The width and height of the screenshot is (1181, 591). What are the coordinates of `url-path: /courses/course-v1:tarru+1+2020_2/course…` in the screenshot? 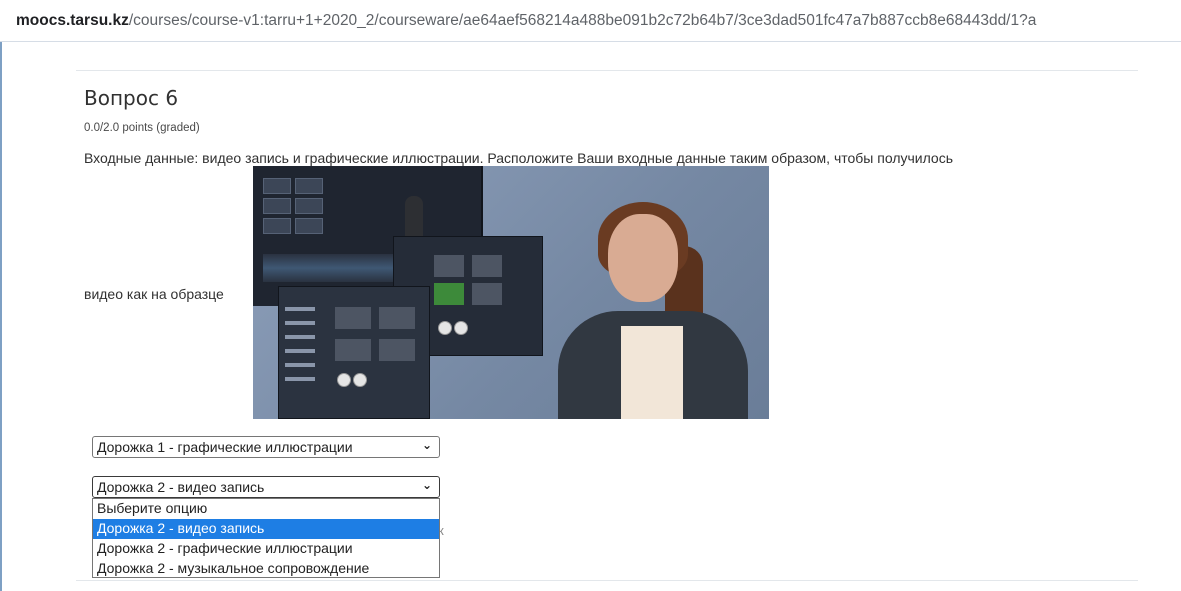 It's located at (582, 20).